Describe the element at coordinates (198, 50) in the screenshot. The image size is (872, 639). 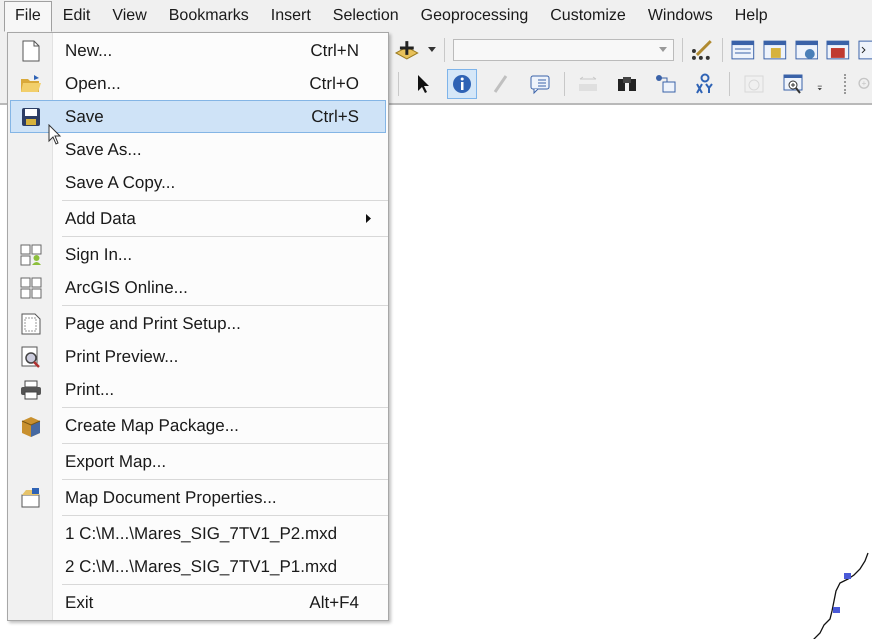
I see `menu-item: New... Ctrl+N` at that location.